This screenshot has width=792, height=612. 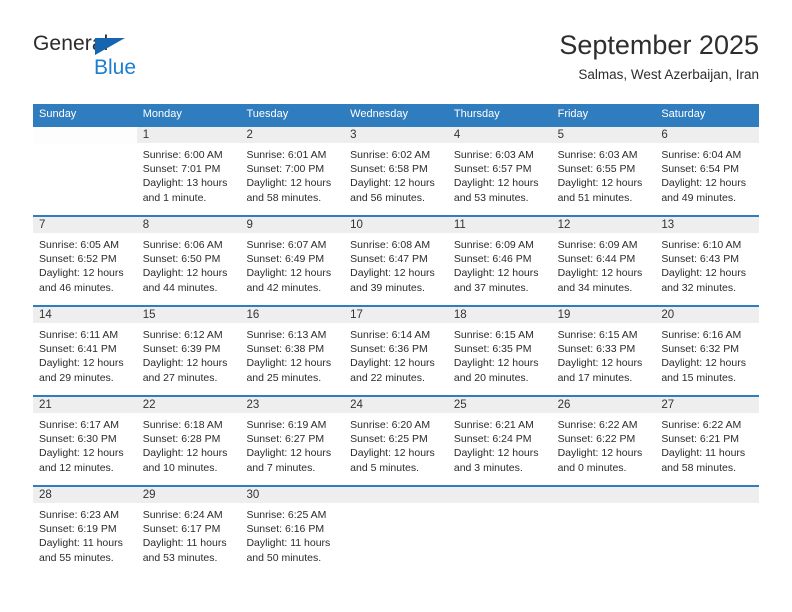 I want to click on dow-saturday: Saturday, so click(x=683, y=114).